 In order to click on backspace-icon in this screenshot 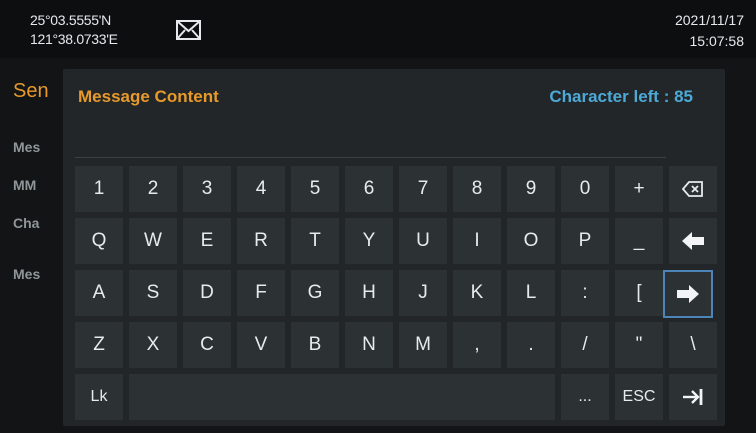, I will do `click(692, 189)`.